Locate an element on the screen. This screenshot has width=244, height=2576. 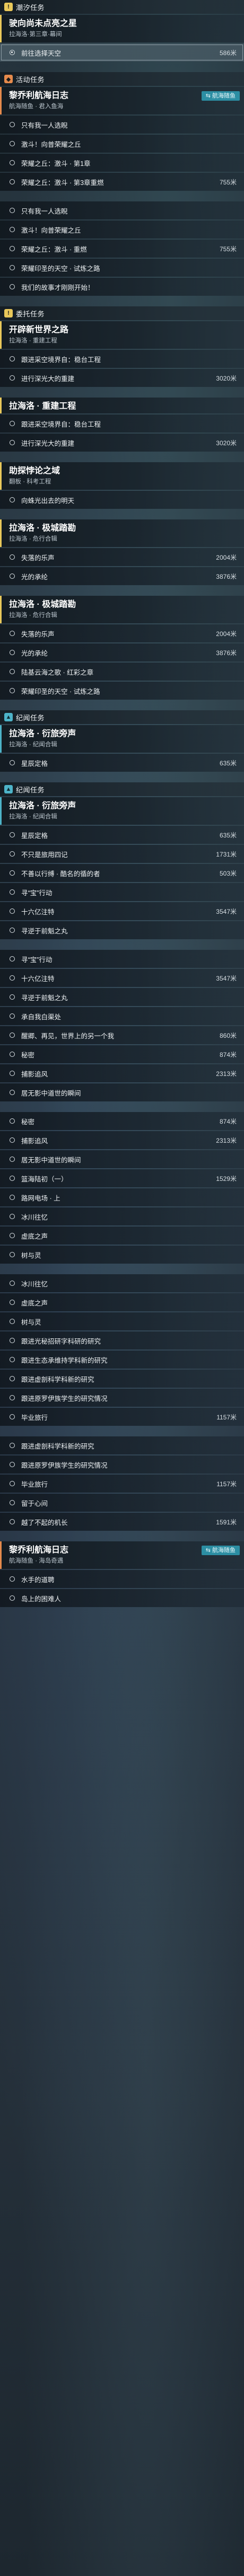
objective-row: 越了不起的机长 1591米 is located at coordinates (122, 1522).